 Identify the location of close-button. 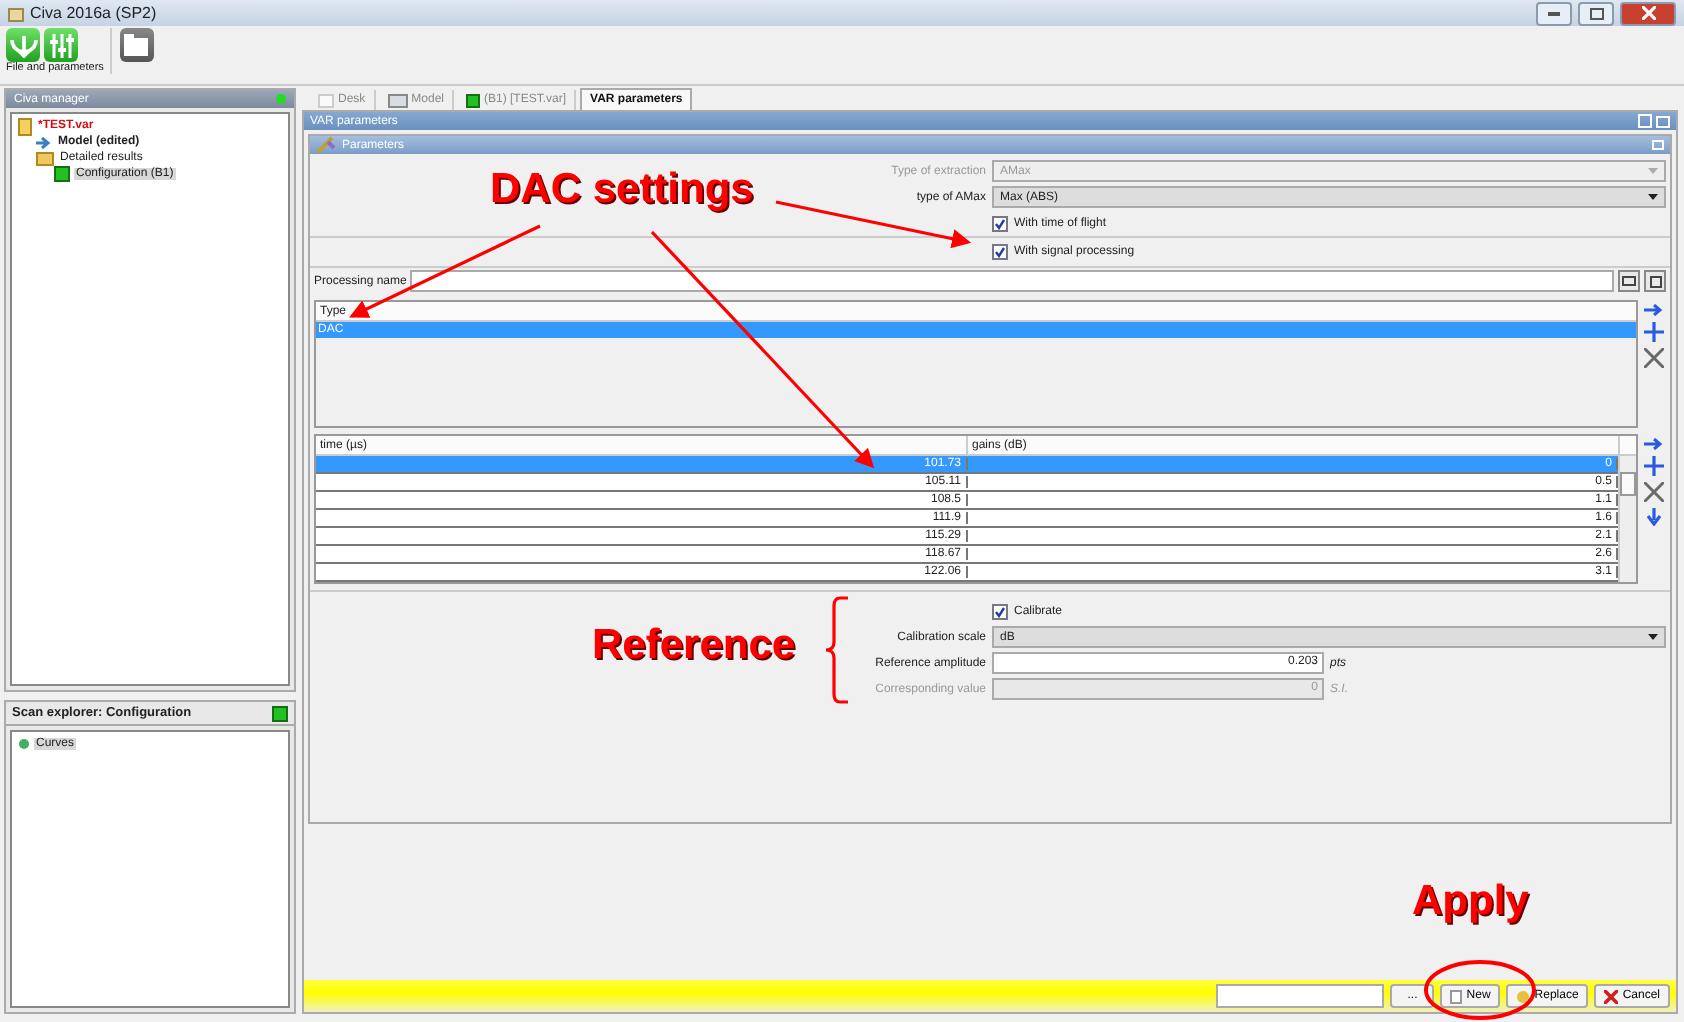
(1648, 13).